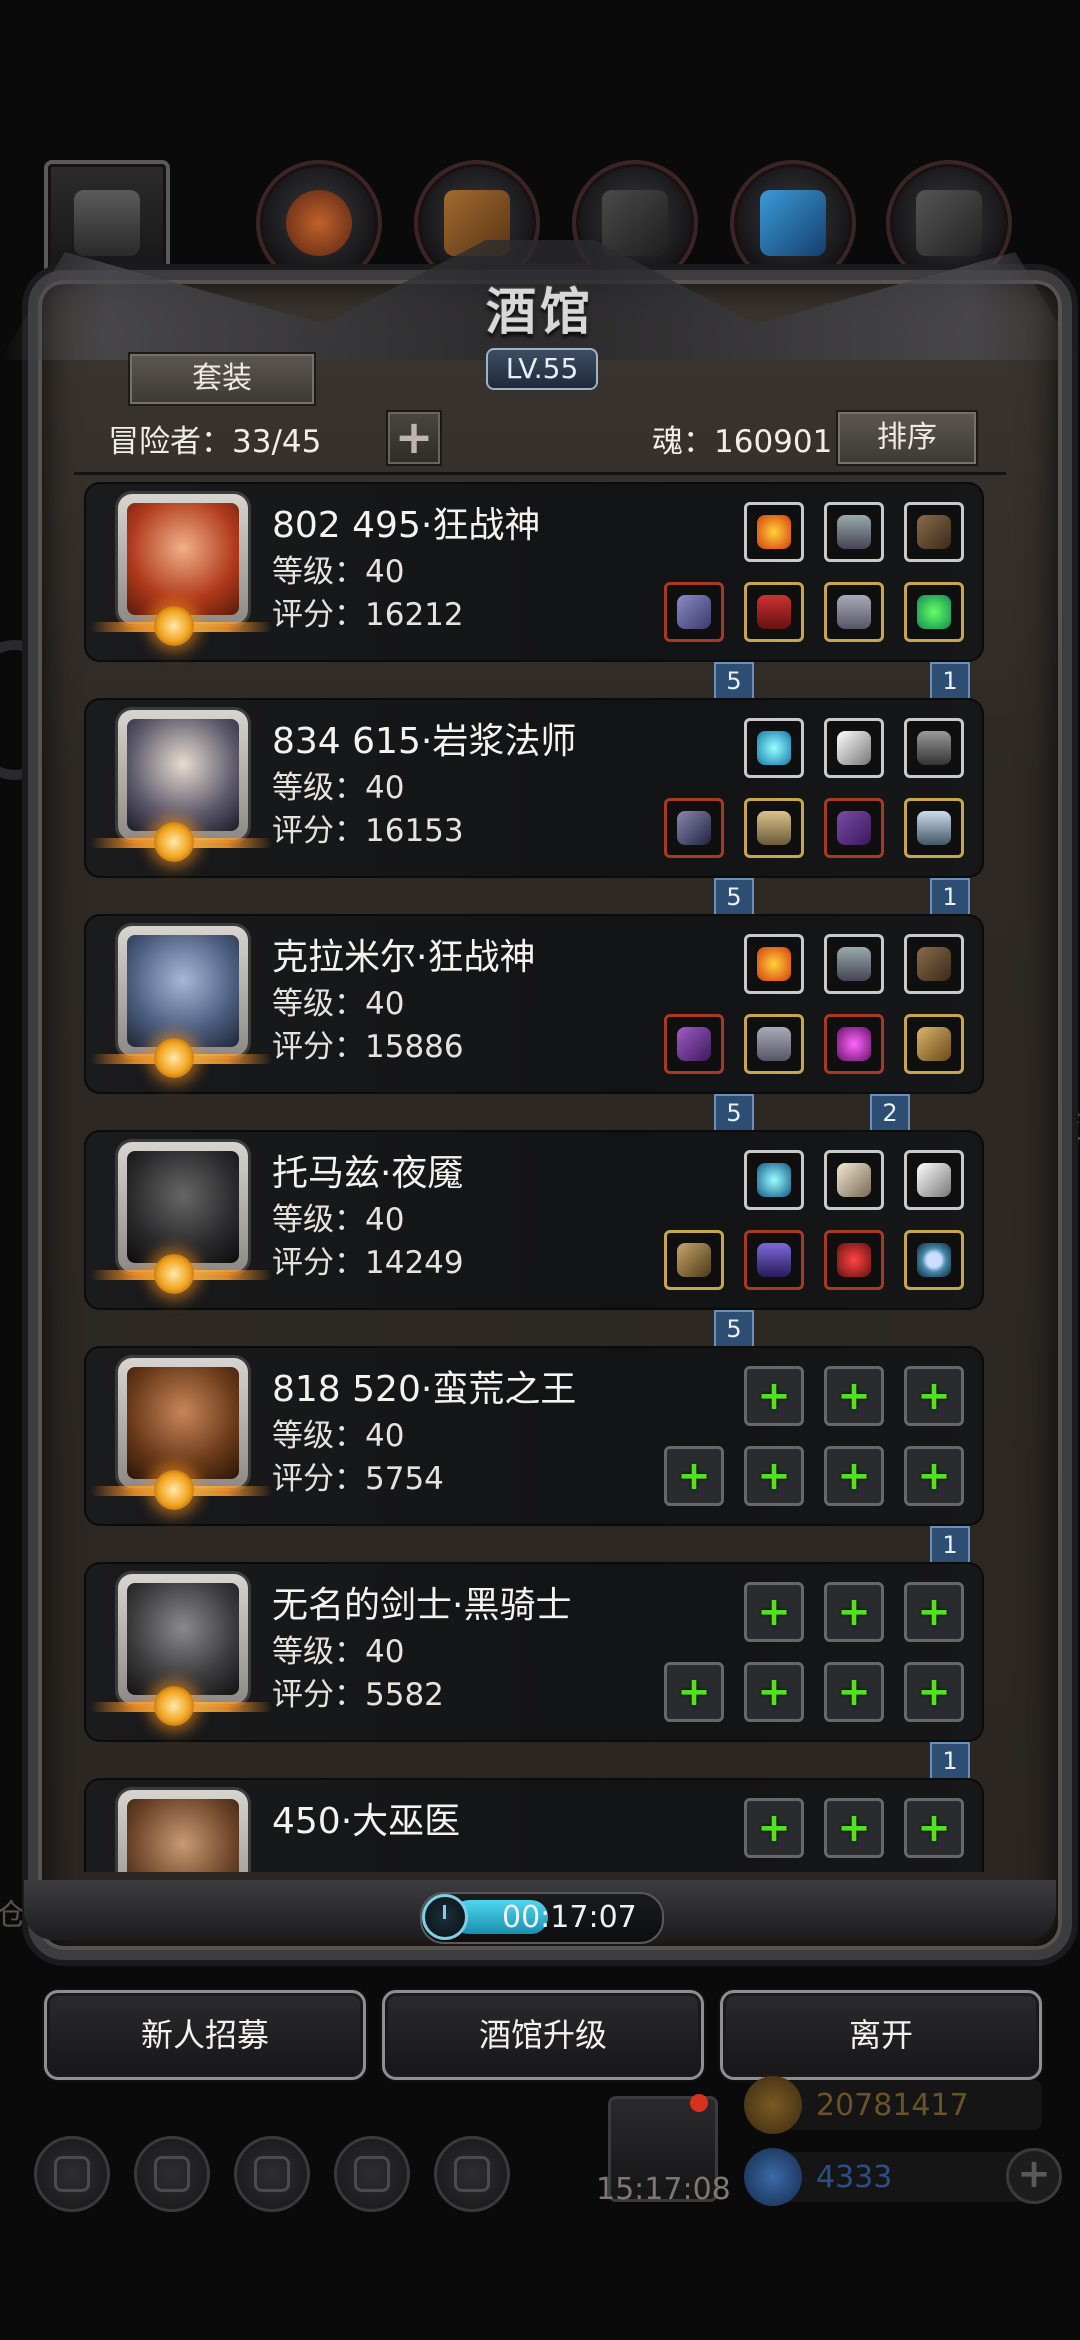 This screenshot has height=2340, width=1080. Describe the element at coordinates (543, 2035) in the screenshot. I see `upgrade-tavern-button: 酒馆升级` at that location.